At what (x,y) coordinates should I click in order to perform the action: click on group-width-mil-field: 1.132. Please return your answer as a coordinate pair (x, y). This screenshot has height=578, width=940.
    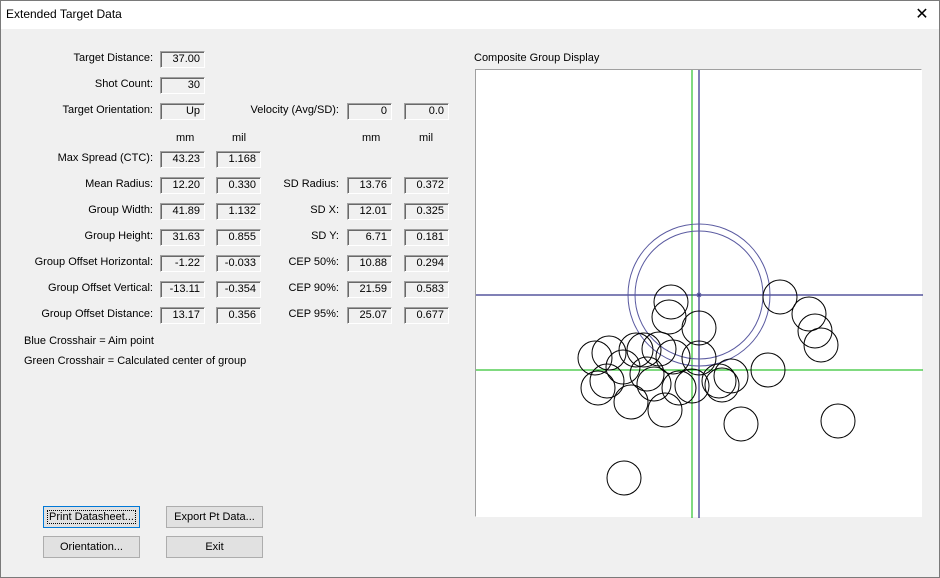
    Looking at the image, I should click on (238, 211).